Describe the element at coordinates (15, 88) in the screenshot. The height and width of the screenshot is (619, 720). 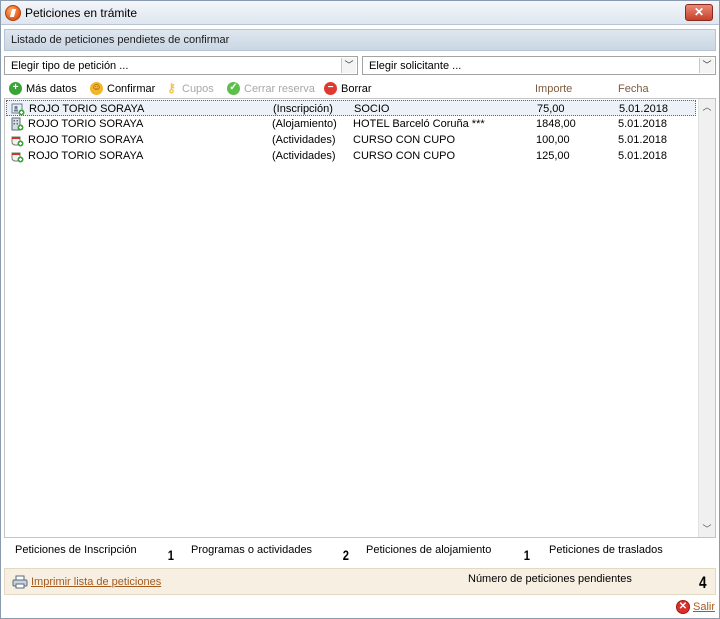
I see `plus-circle-icon: +` at that location.